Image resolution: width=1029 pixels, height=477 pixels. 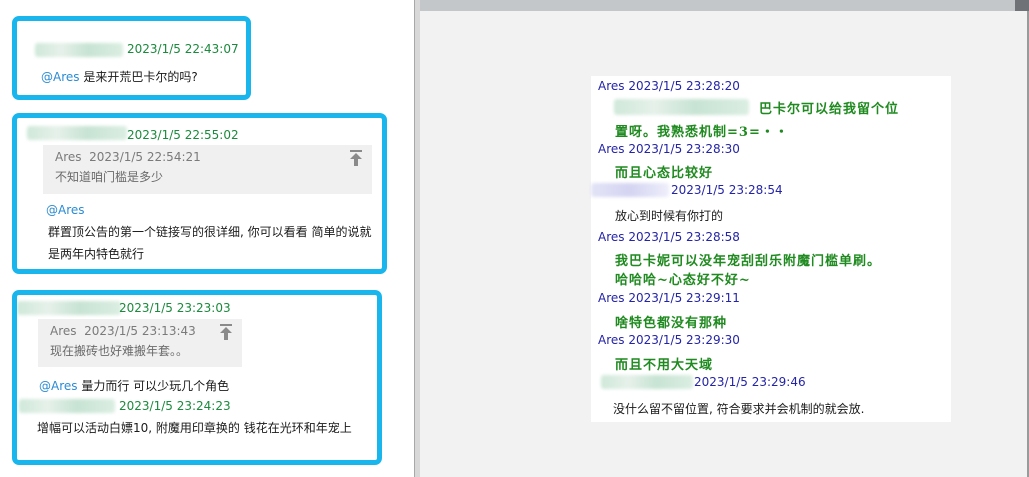 What do you see at coordinates (140, 331) in the screenshot?
I see `quote-time: 2023/1/5 23:13:43` at bounding box center [140, 331].